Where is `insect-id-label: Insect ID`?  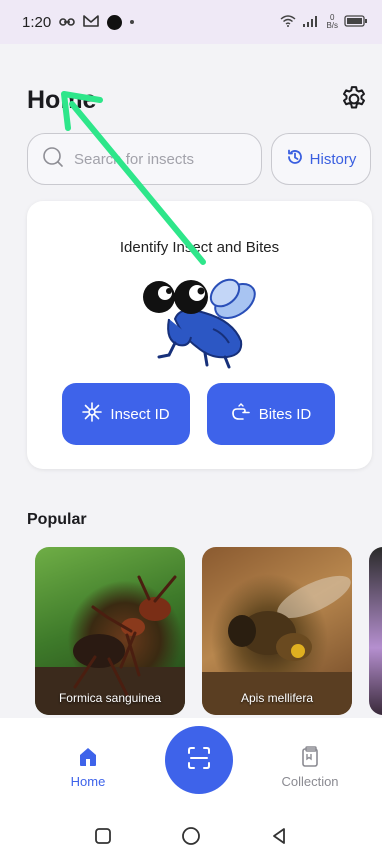 insect-id-label: Insect ID is located at coordinates (140, 414).